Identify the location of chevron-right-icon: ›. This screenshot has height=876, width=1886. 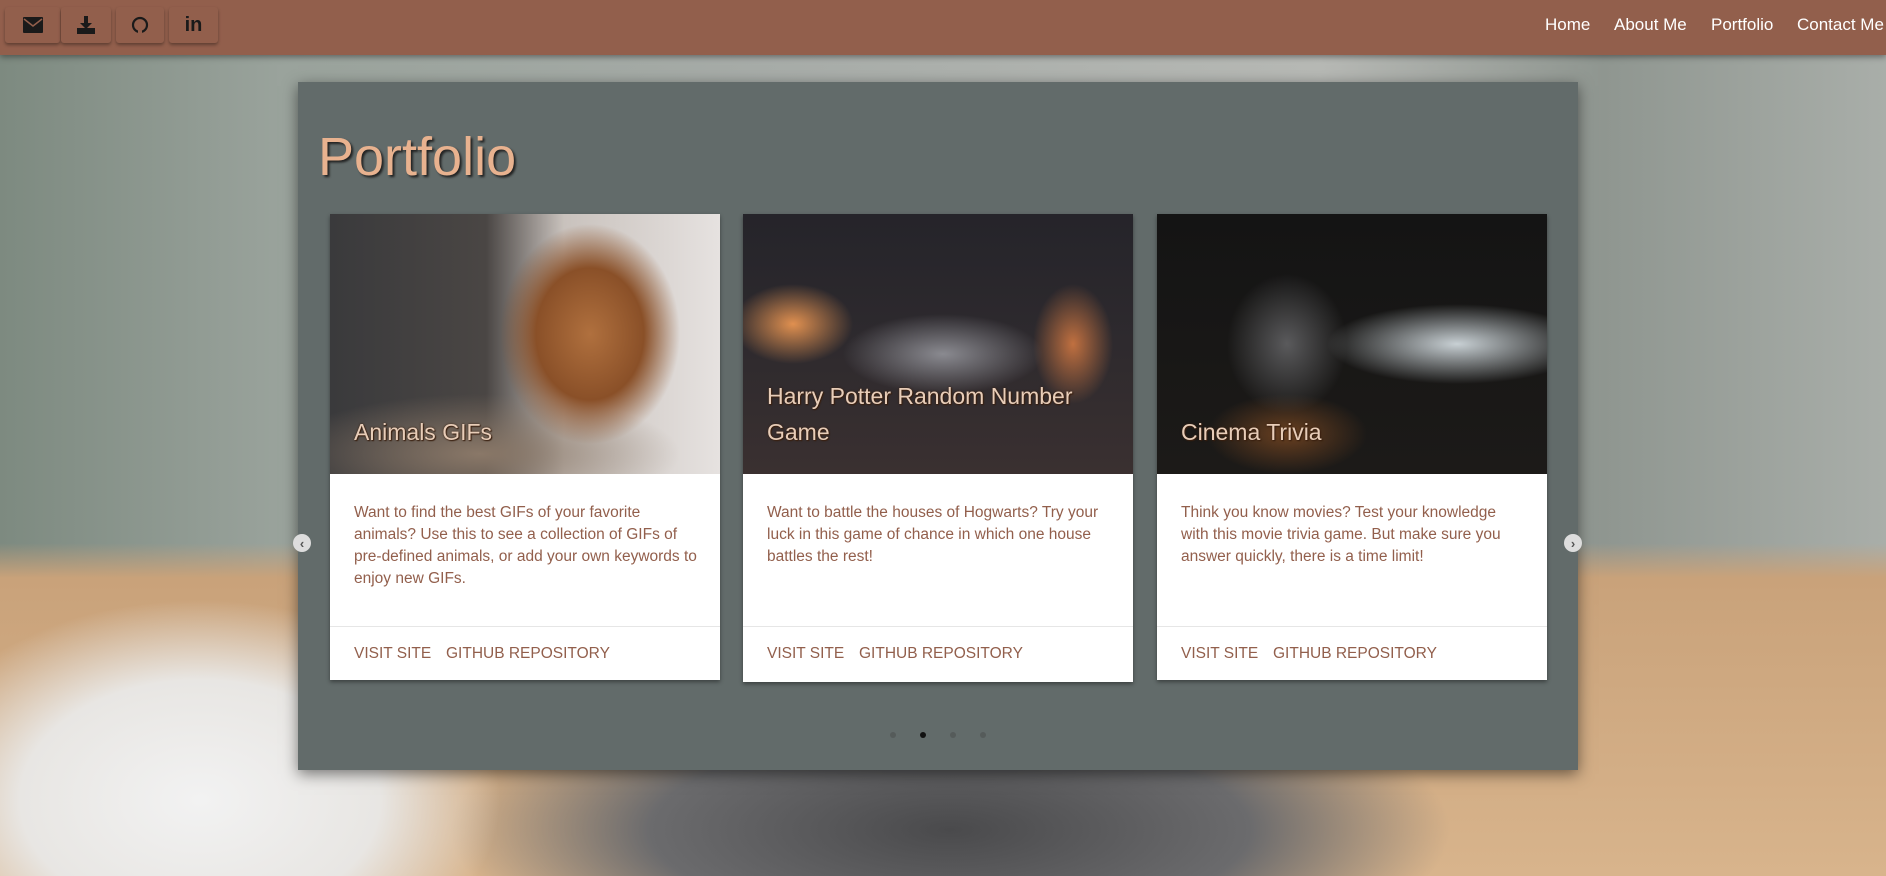
(1573, 543).